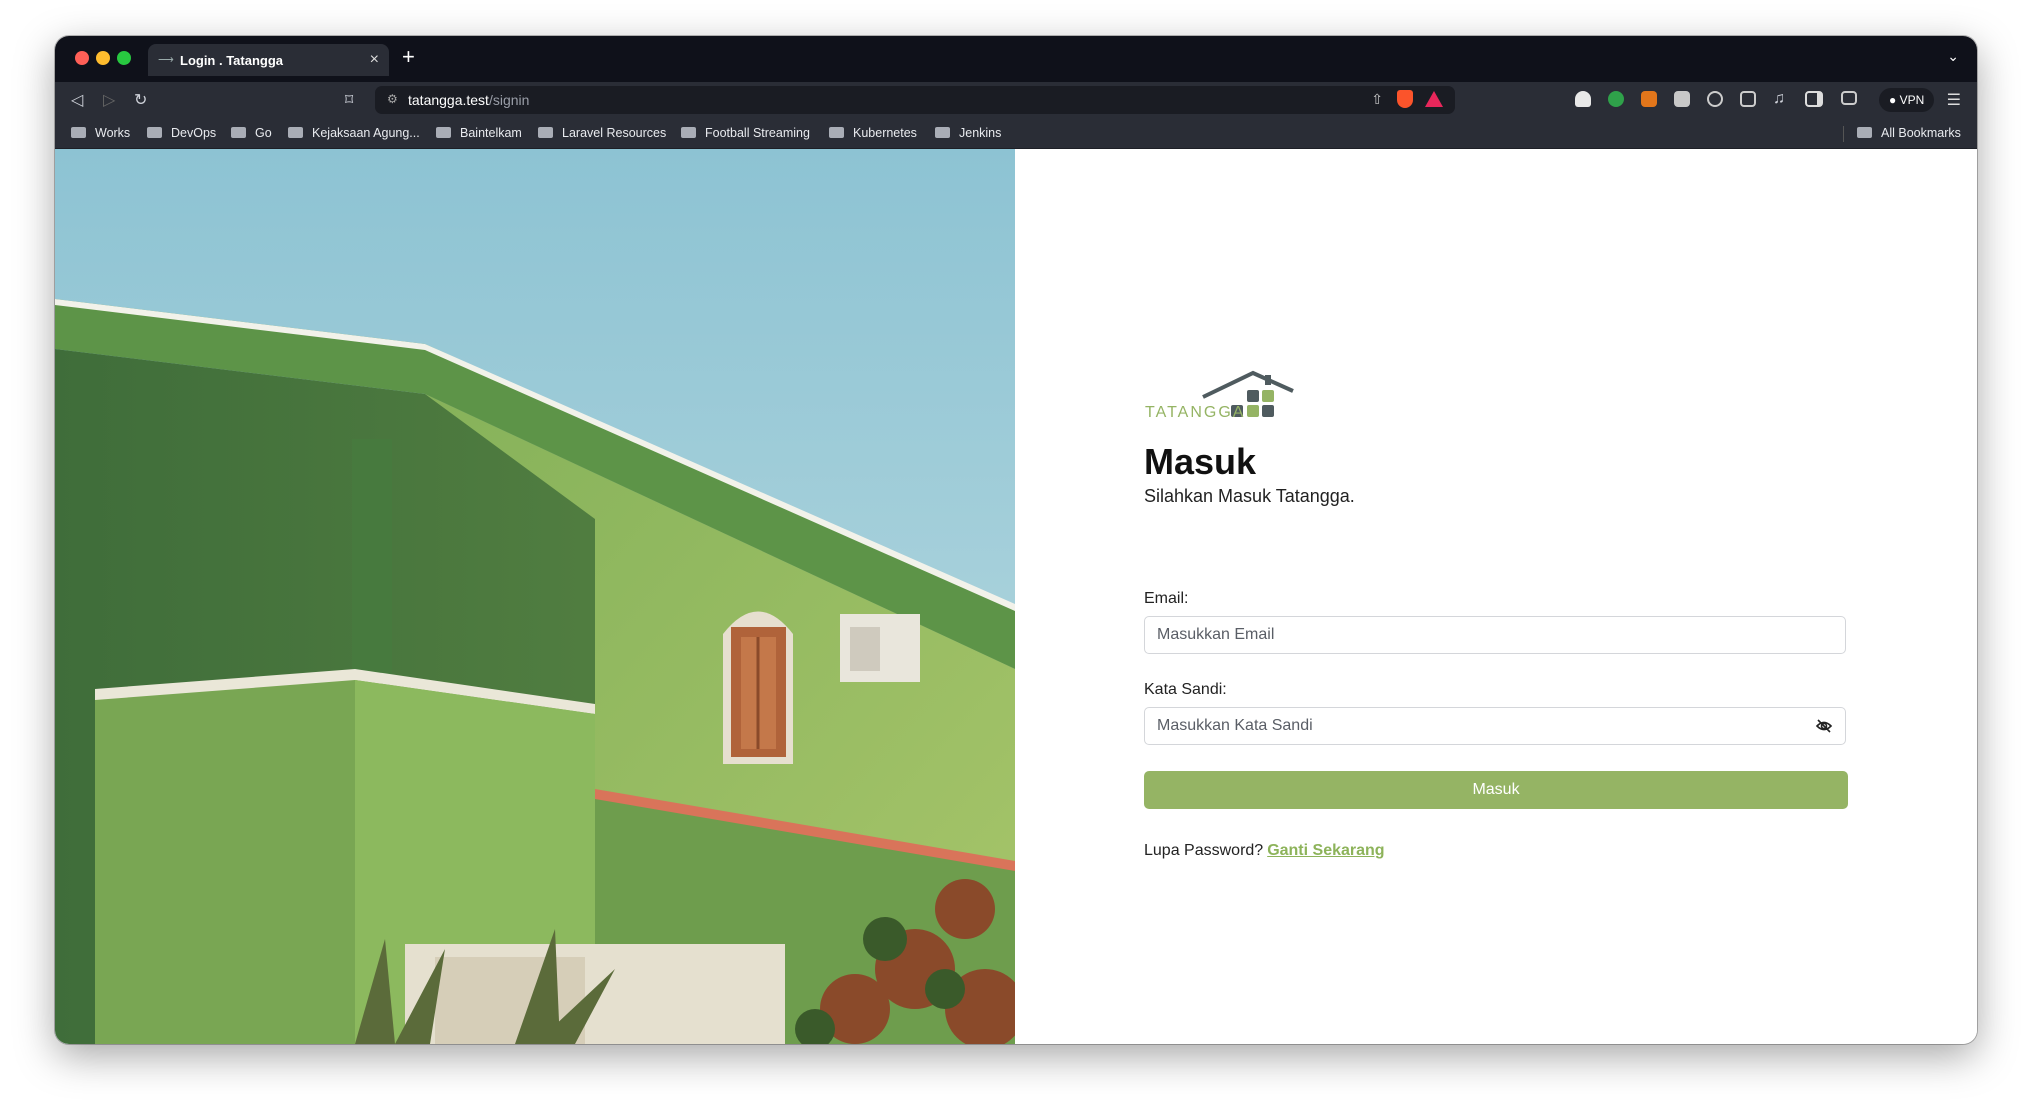  I want to click on new-tab-button: +, so click(408, 57).